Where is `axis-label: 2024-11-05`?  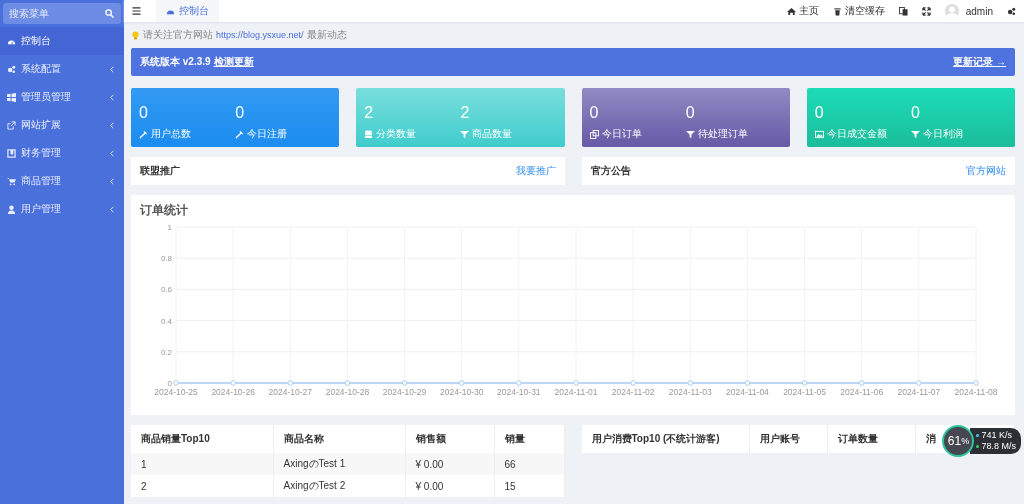 axis-label: 2024-11-05 is located at coordinates (804, 392).